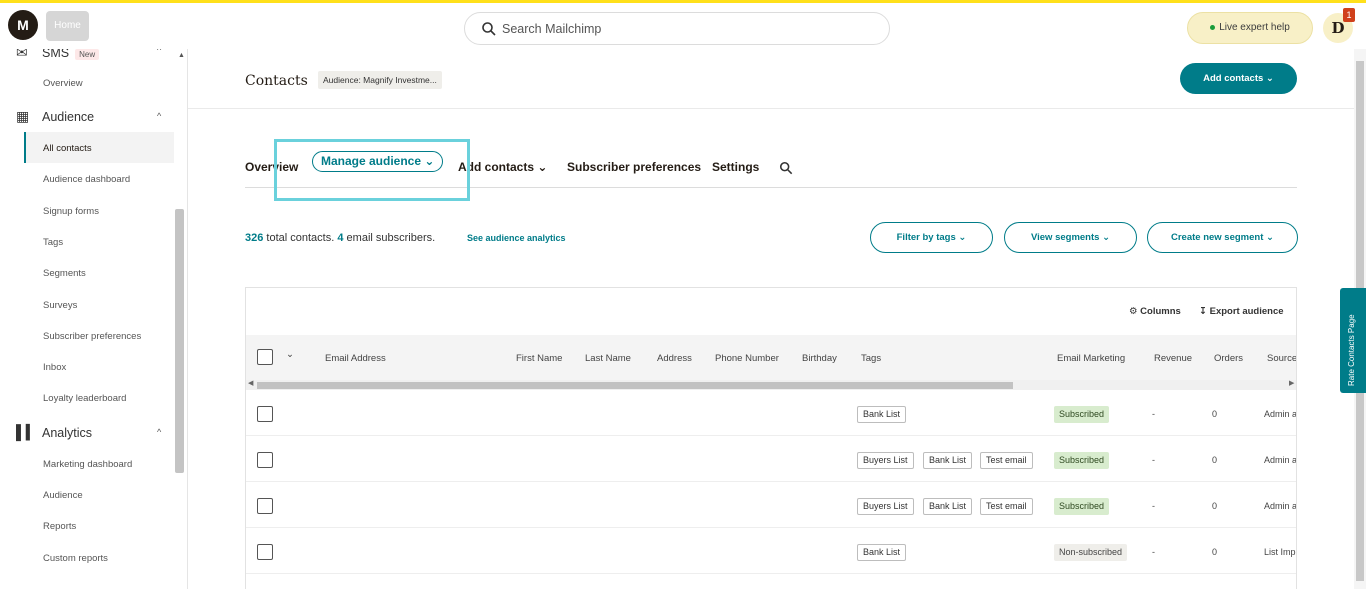  What do you see at coordinates (67, 26) in the screenshot?
I see `home-button: Home` at bounding box center [67, 26].